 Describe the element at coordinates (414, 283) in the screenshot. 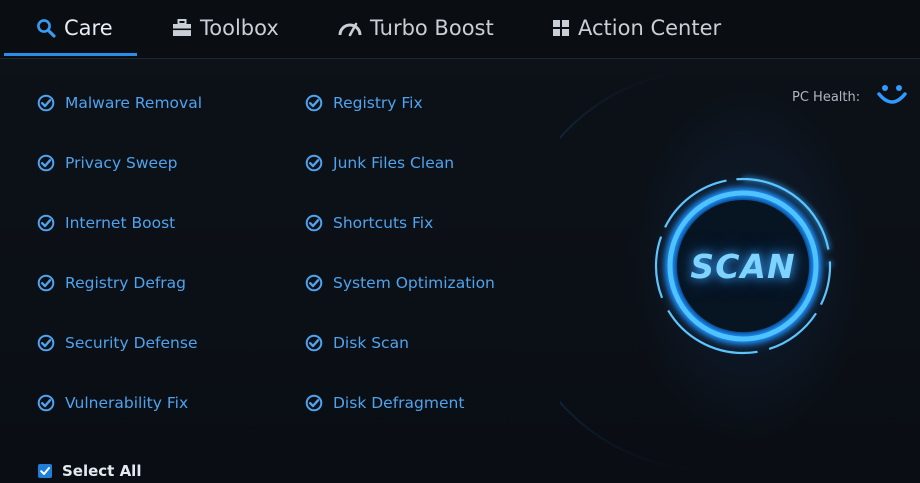

I see `care-item-label: System Optimization` at that location.